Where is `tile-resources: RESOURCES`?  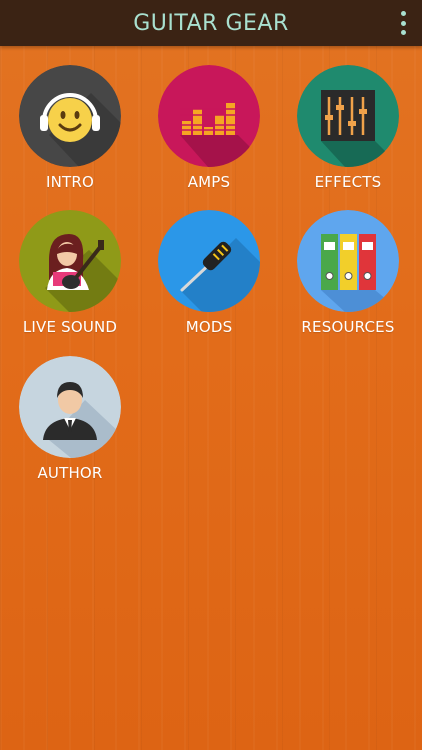 tile-resources: RESOURCES is located at coordinates (348, 282).